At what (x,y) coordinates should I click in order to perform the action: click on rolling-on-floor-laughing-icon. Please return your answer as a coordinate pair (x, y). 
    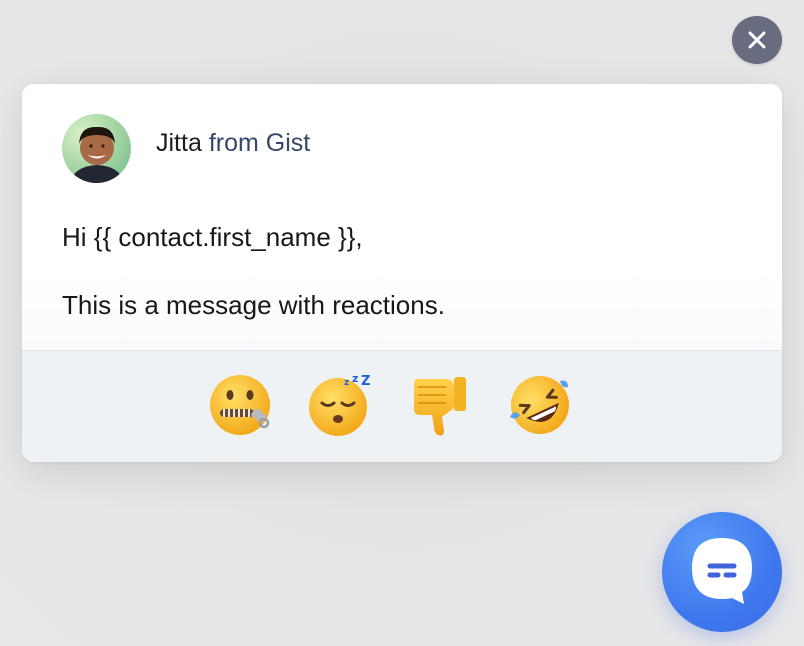
    Looking at the image, I should click on (539, 405).